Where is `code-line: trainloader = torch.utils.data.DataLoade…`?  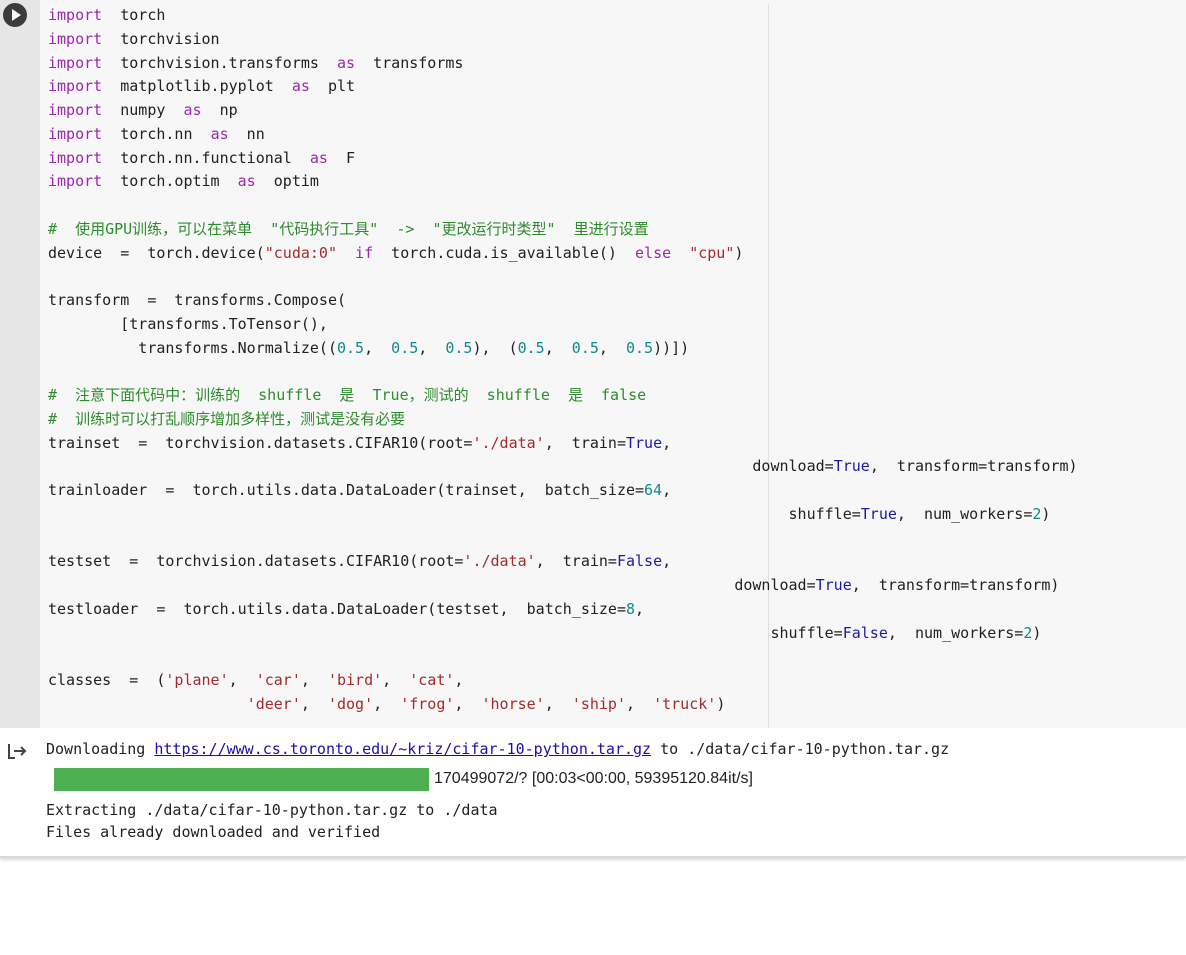 code-line: trainloader = torch.utils.data.DataLoade… is located at coordinates (613, 491).